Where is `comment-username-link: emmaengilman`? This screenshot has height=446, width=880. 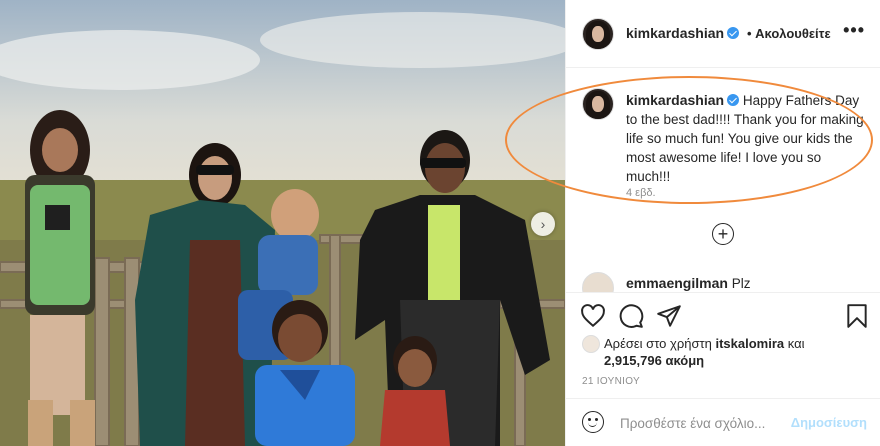 comment-username-link: emmaengilman is located at coordinates (677, 283).